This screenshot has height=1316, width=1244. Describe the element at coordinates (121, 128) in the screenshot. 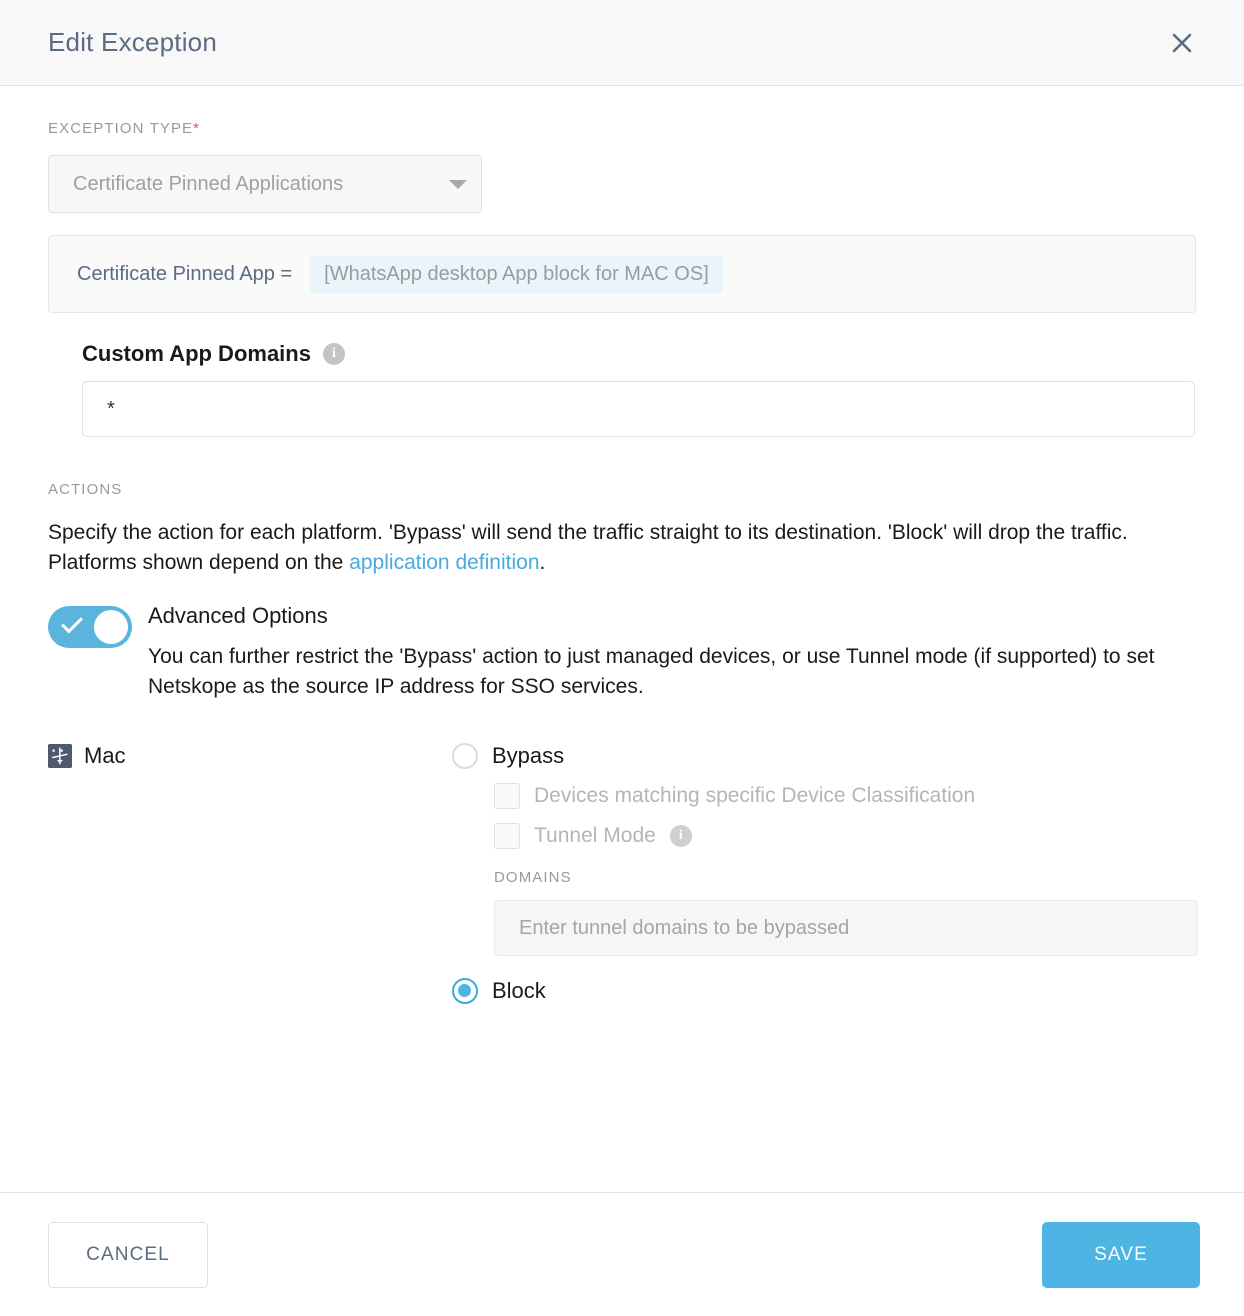

I see `exception-type-label-text: EXCEPTION TYPE` at that location.